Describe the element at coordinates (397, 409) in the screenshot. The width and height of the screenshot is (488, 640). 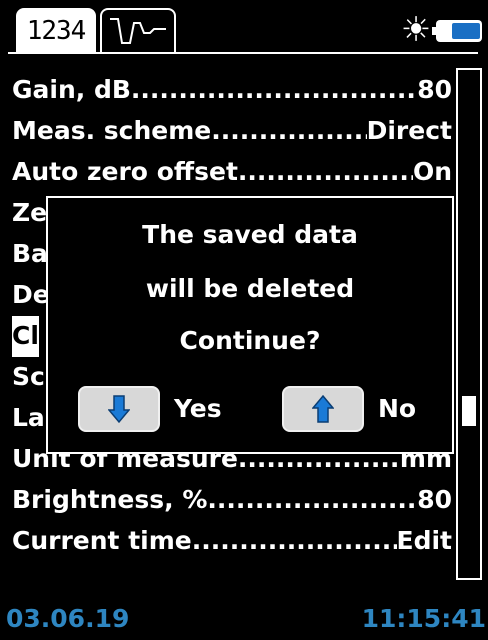
I see `no-label: No` at that location.